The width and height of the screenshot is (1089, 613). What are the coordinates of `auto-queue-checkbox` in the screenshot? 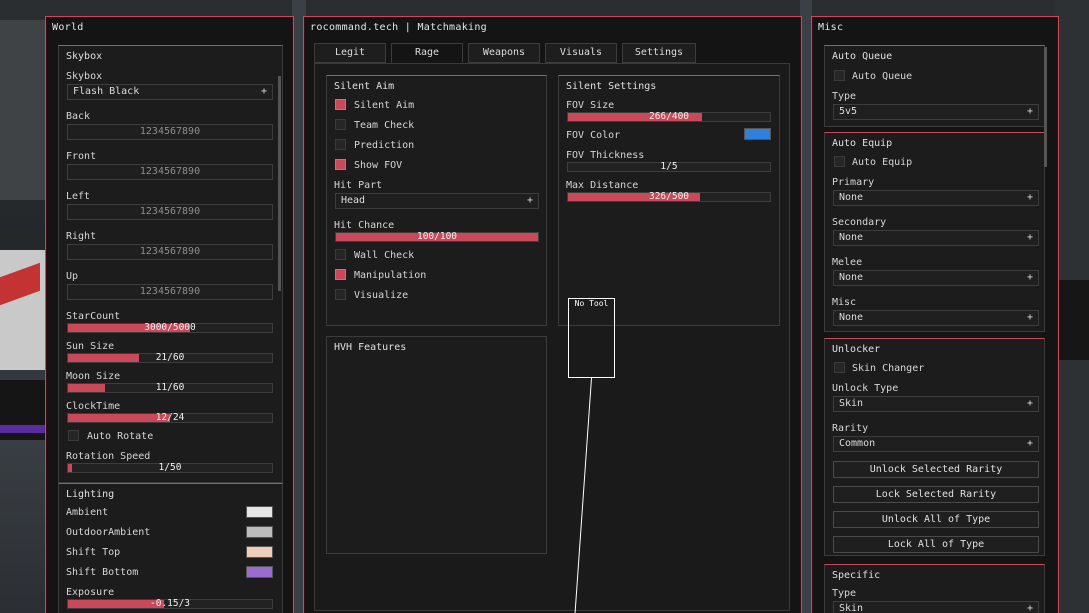 It's located at (839, 75).